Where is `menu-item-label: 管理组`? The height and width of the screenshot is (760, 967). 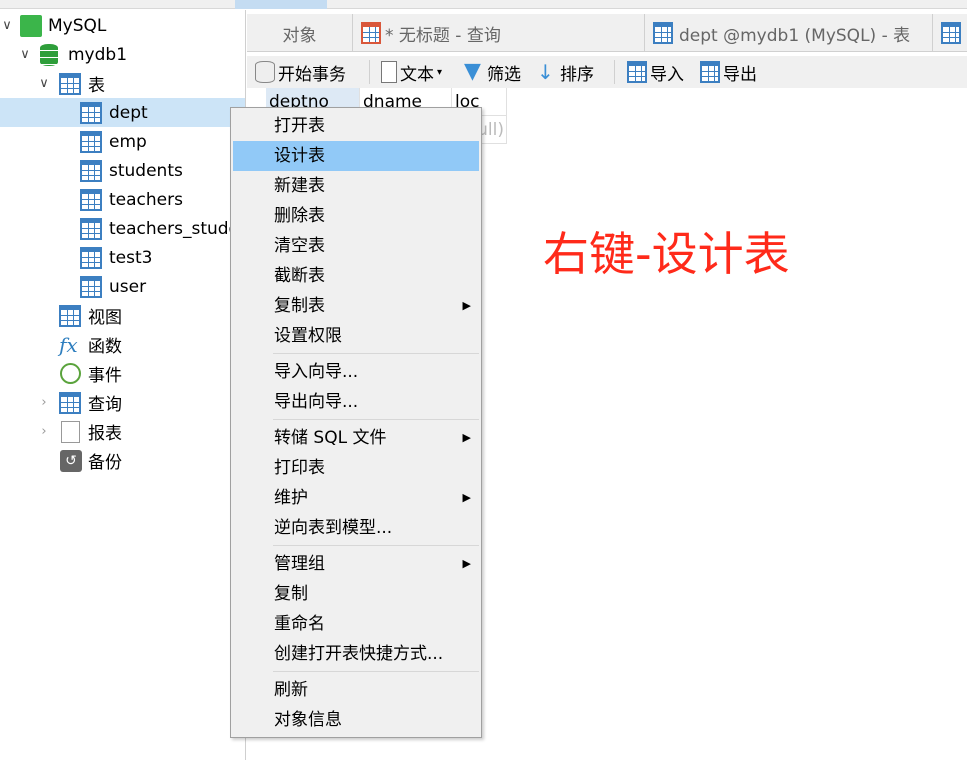
menu-item-label: 管理组 is located at coordinates (299, 564).